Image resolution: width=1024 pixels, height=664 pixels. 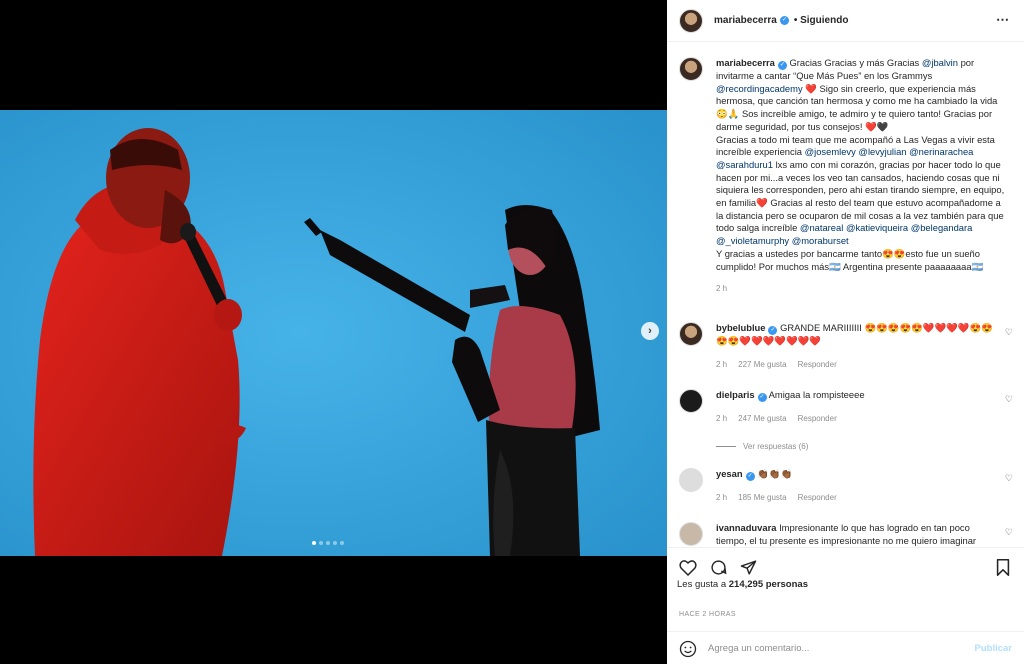 I want to click on author-avatar, so click(x=691, y=20).